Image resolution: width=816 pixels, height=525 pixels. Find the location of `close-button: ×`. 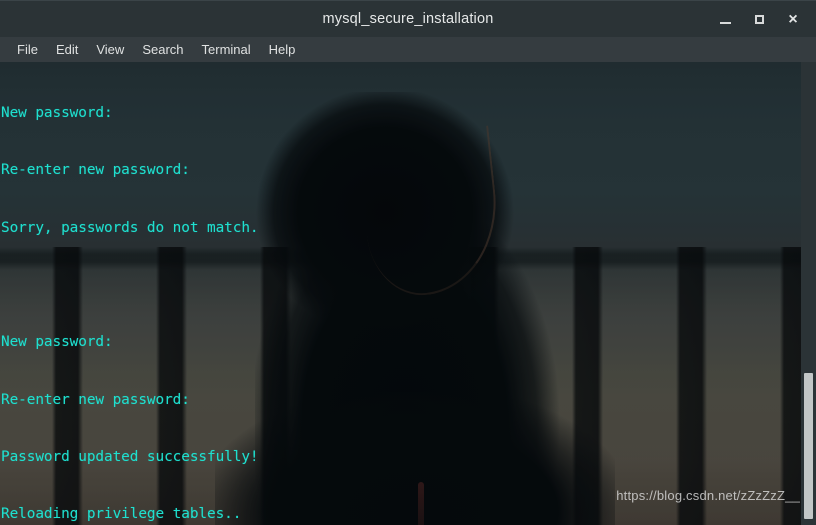

close-button: × is located at coordinates (793, 20).